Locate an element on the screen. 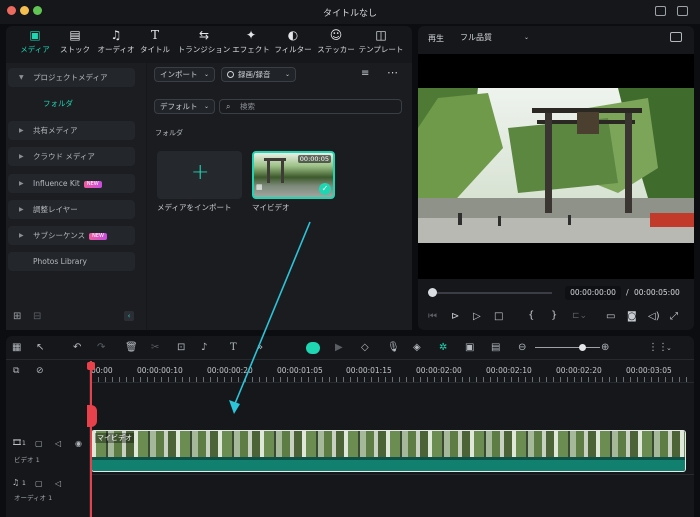 This screenshot has height=517, width=700. clip-audio-strip is located at coordinates (388, 465).